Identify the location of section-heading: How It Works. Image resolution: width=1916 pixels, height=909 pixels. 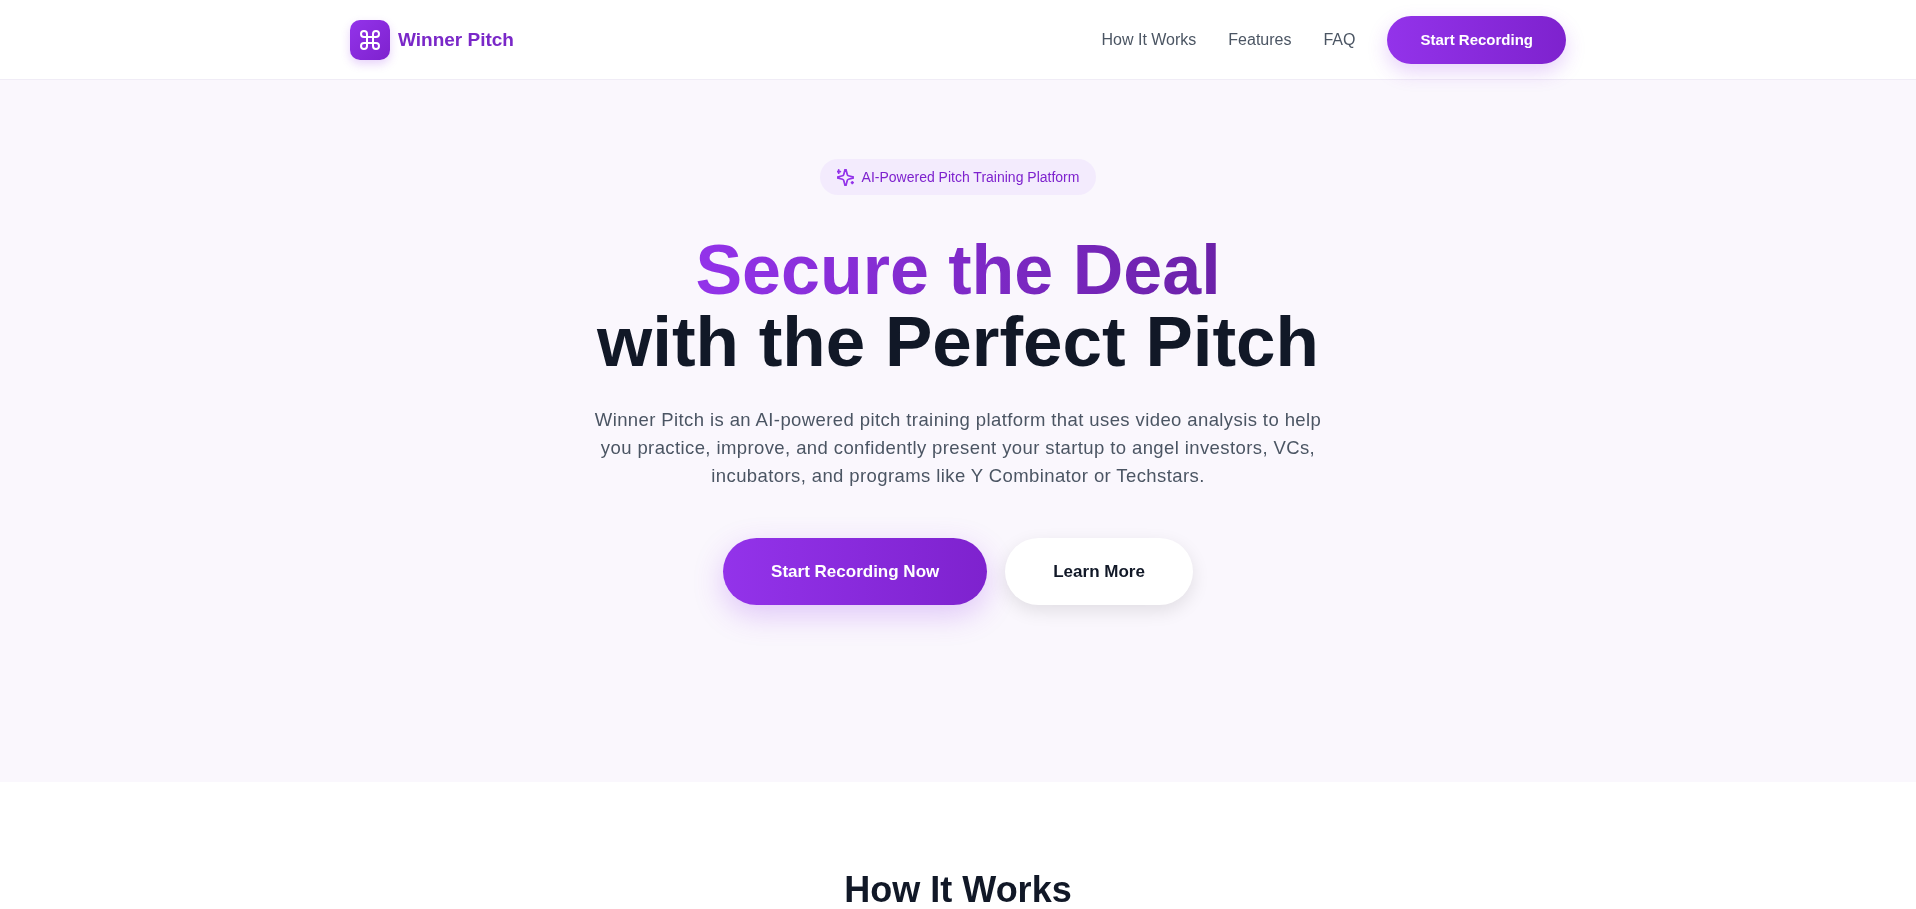
(958, 890).